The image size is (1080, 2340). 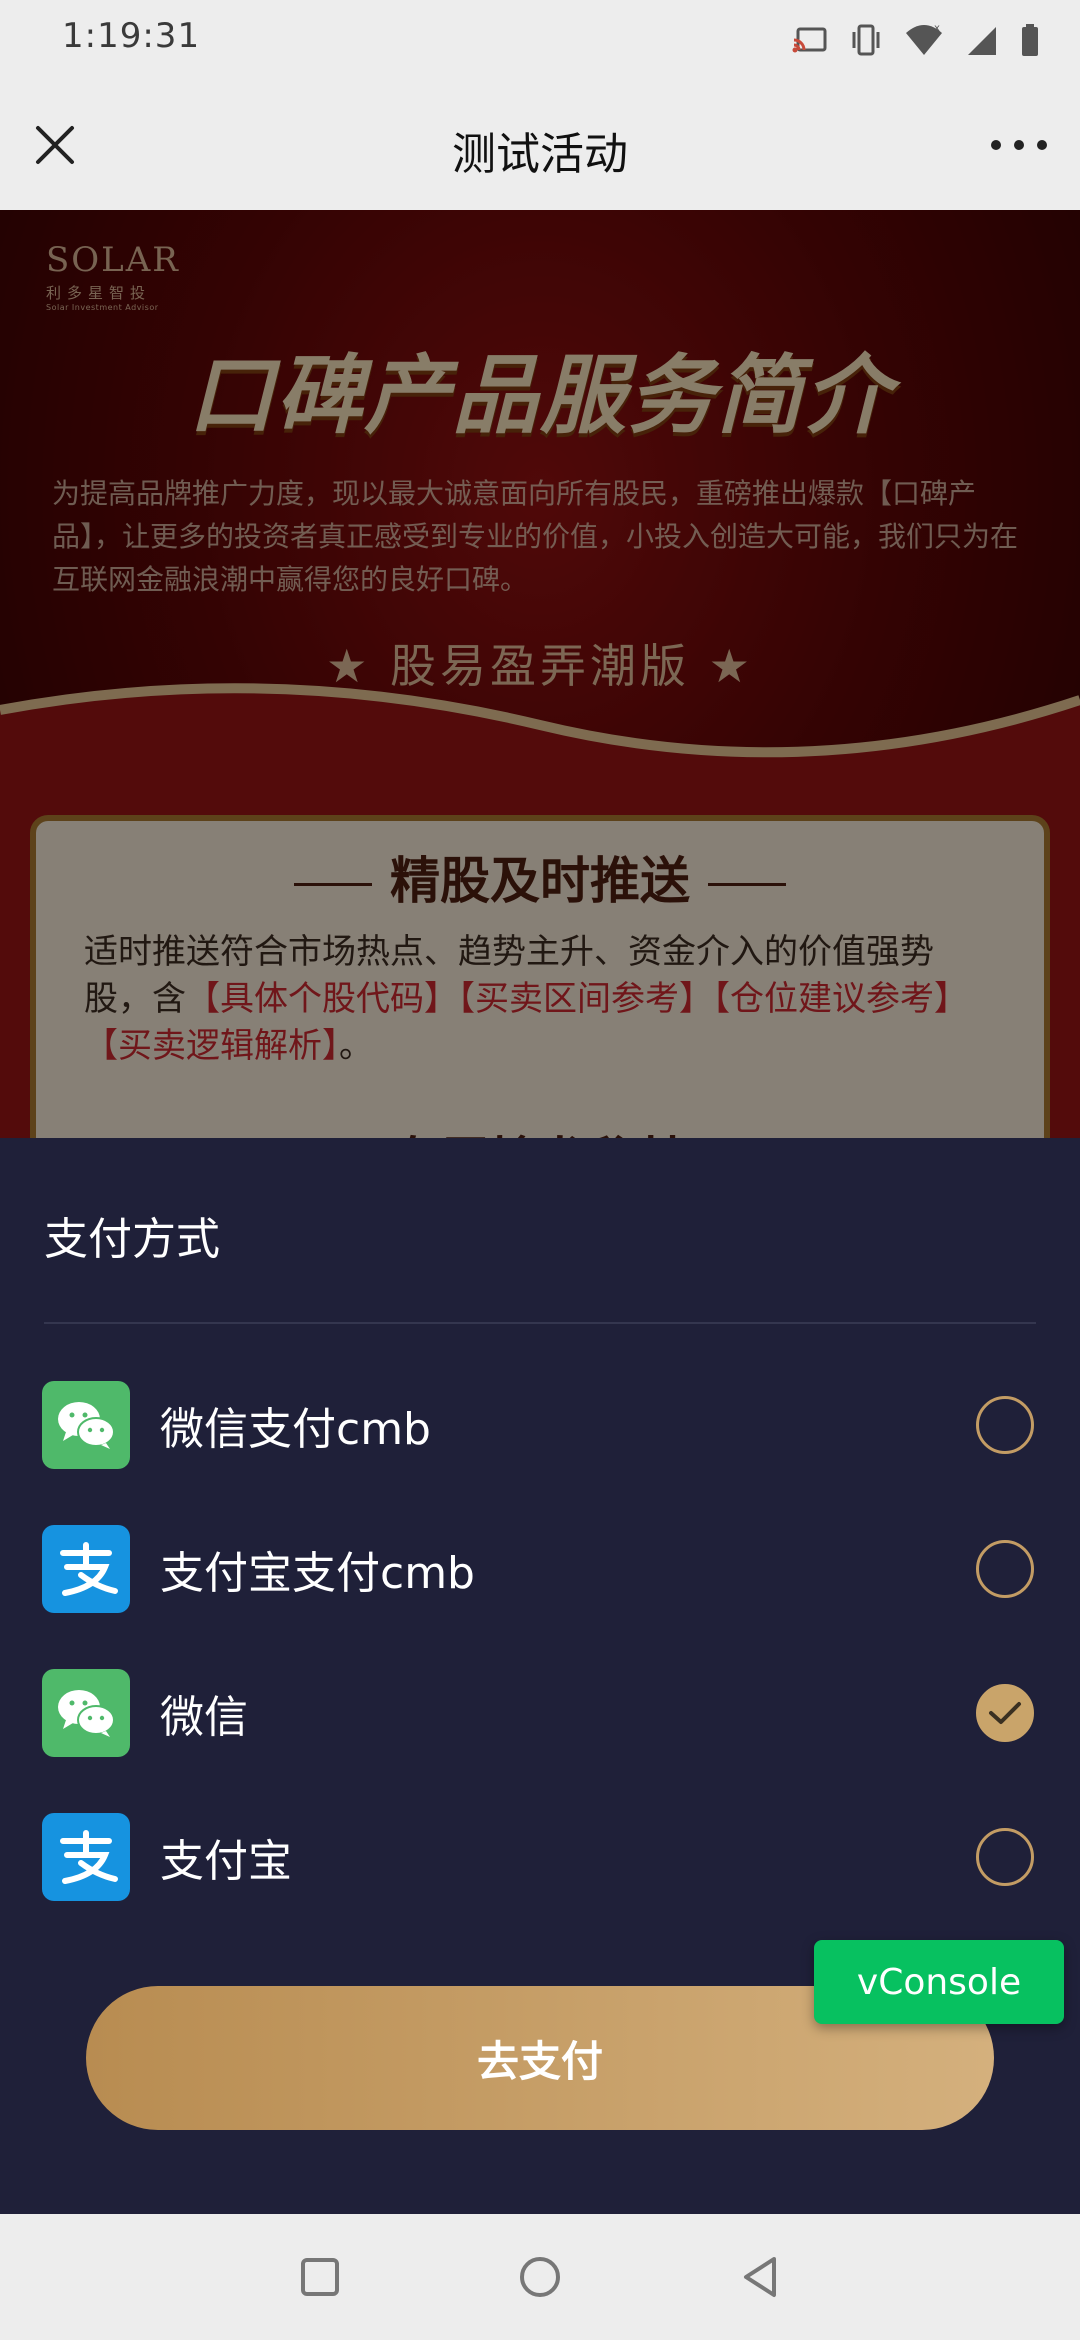 I want to click on pay-option-wechat: 微信, so click(x=540, y=1713).